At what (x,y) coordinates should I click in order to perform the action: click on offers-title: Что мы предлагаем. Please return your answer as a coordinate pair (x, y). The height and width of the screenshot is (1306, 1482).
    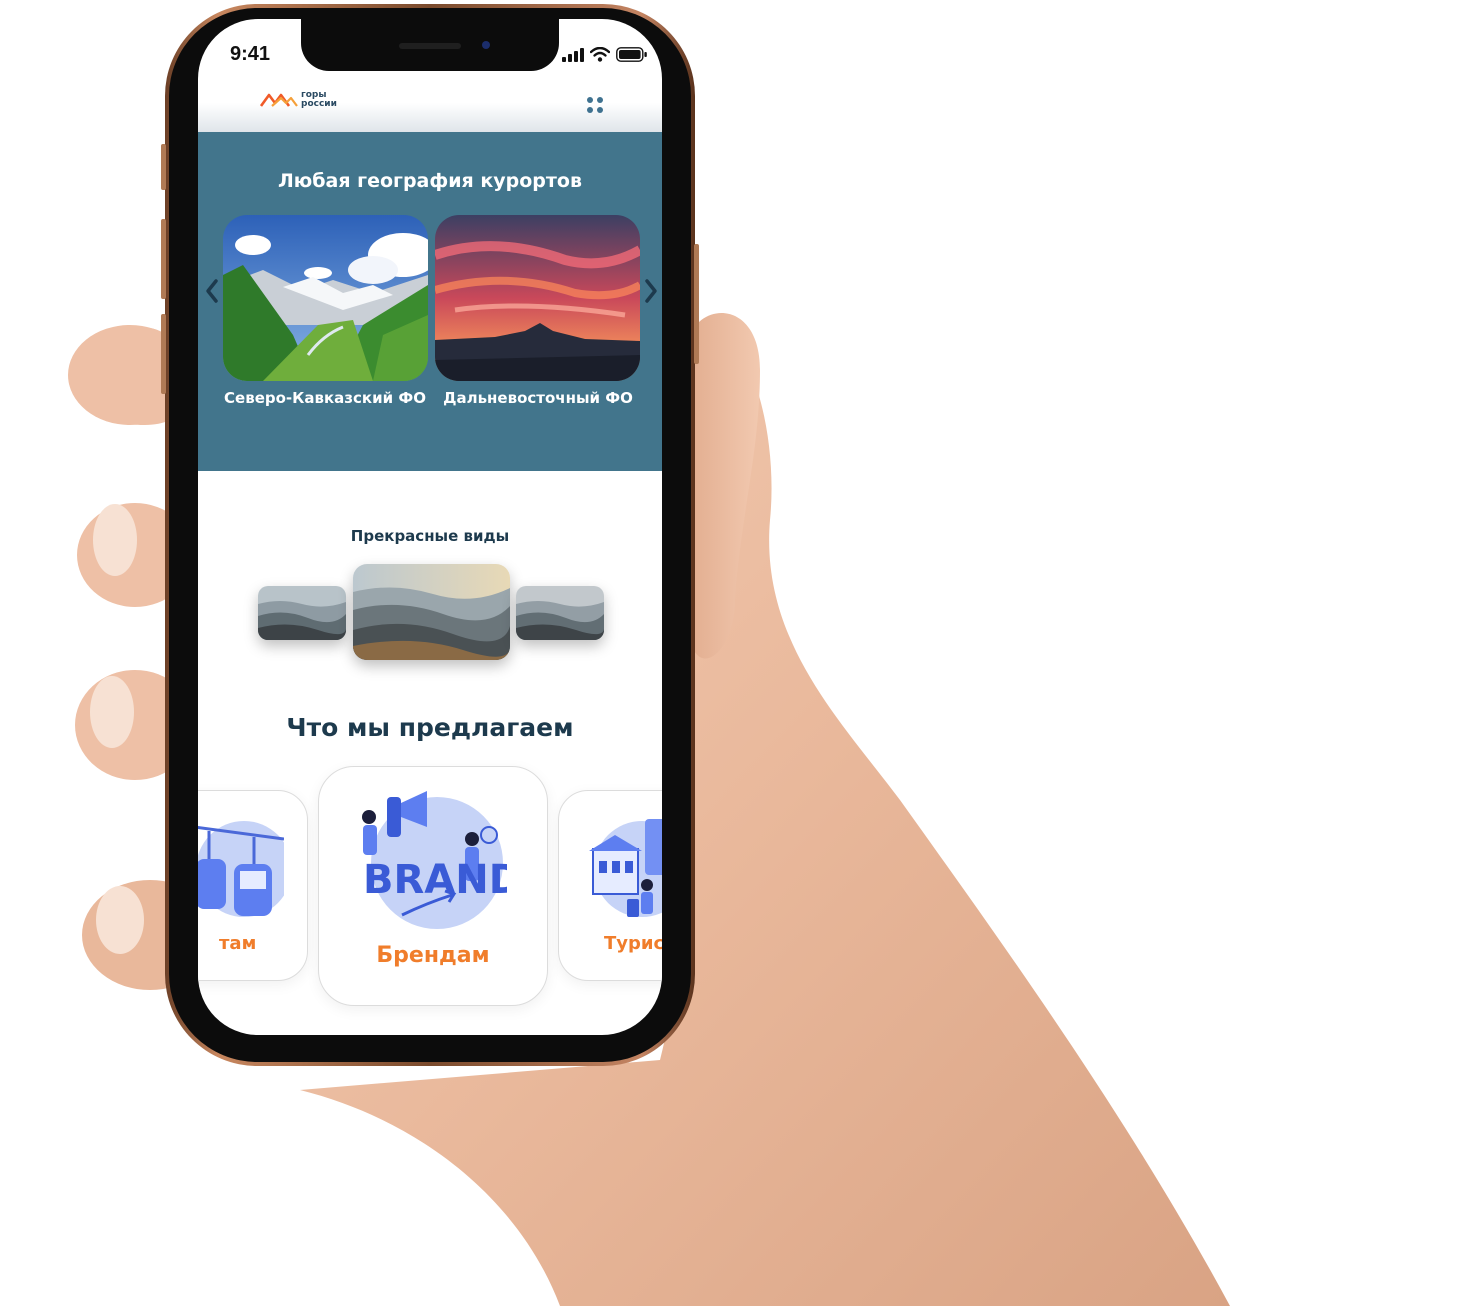
    Looking at the image, I should click on (430, 727).